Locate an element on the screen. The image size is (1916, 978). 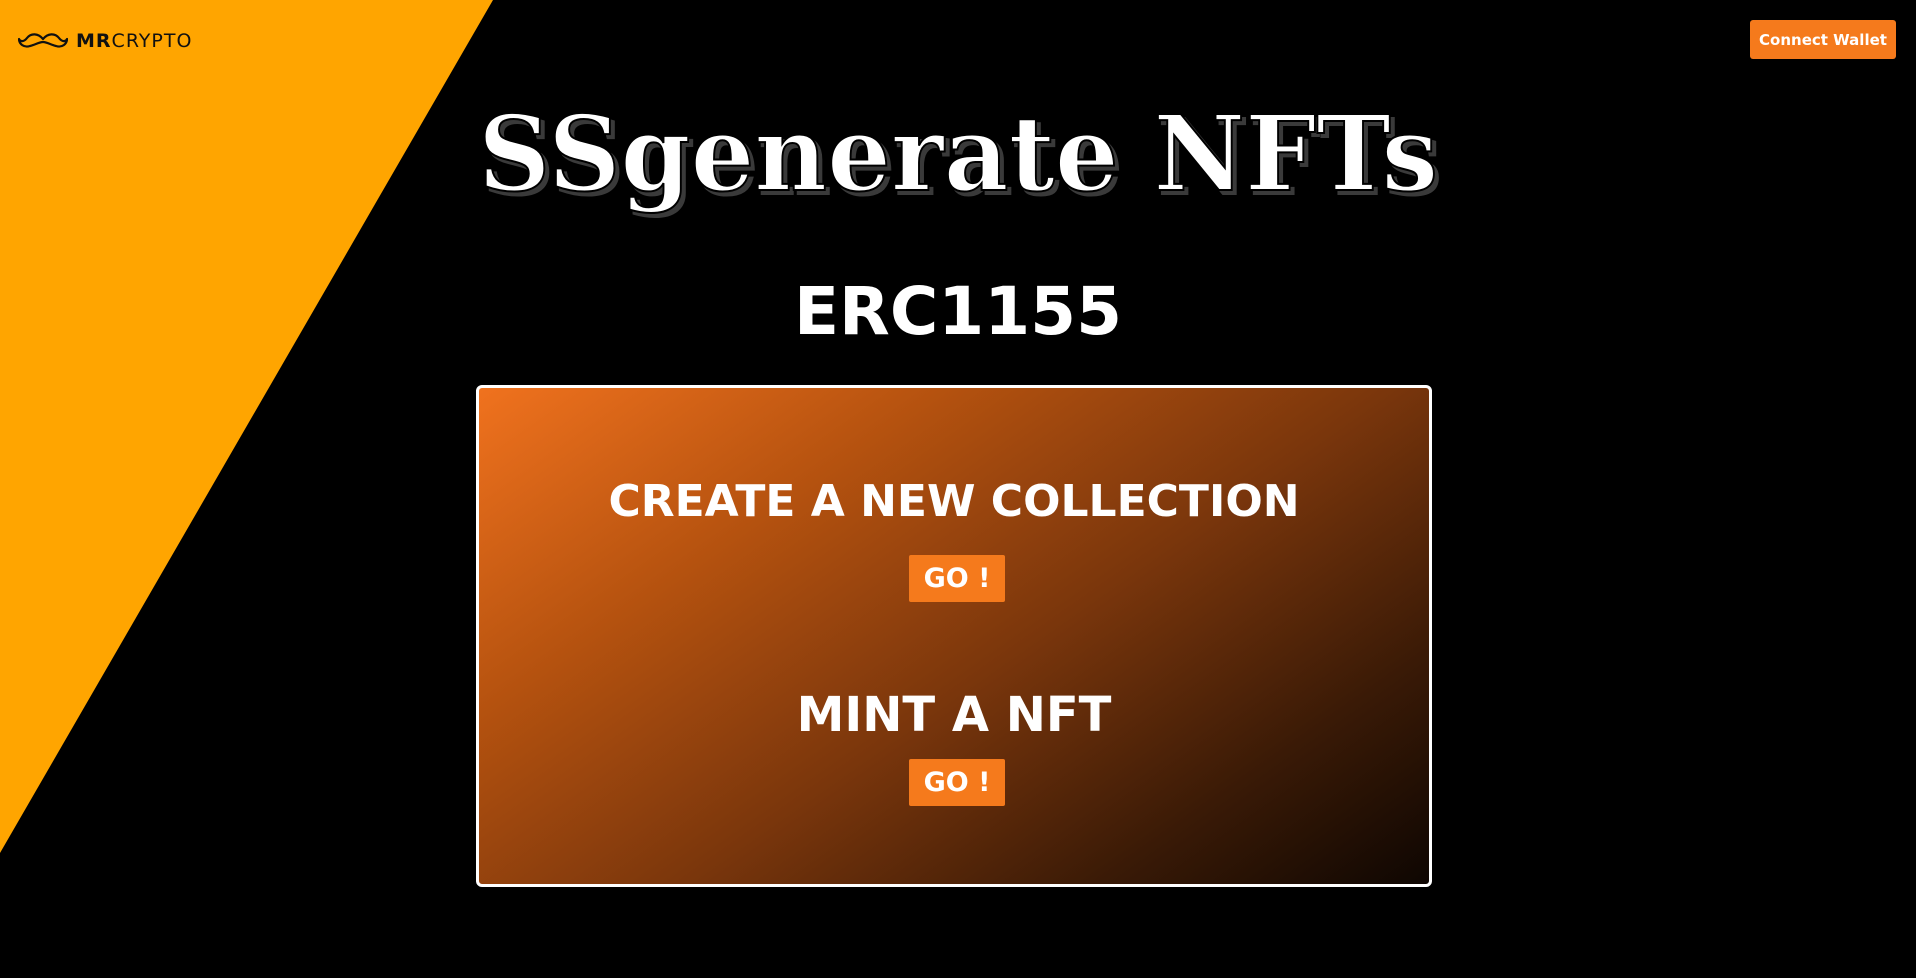
create-collection-heading: CREATE A NEW COLLECTION is located at coordinates (954, 501).